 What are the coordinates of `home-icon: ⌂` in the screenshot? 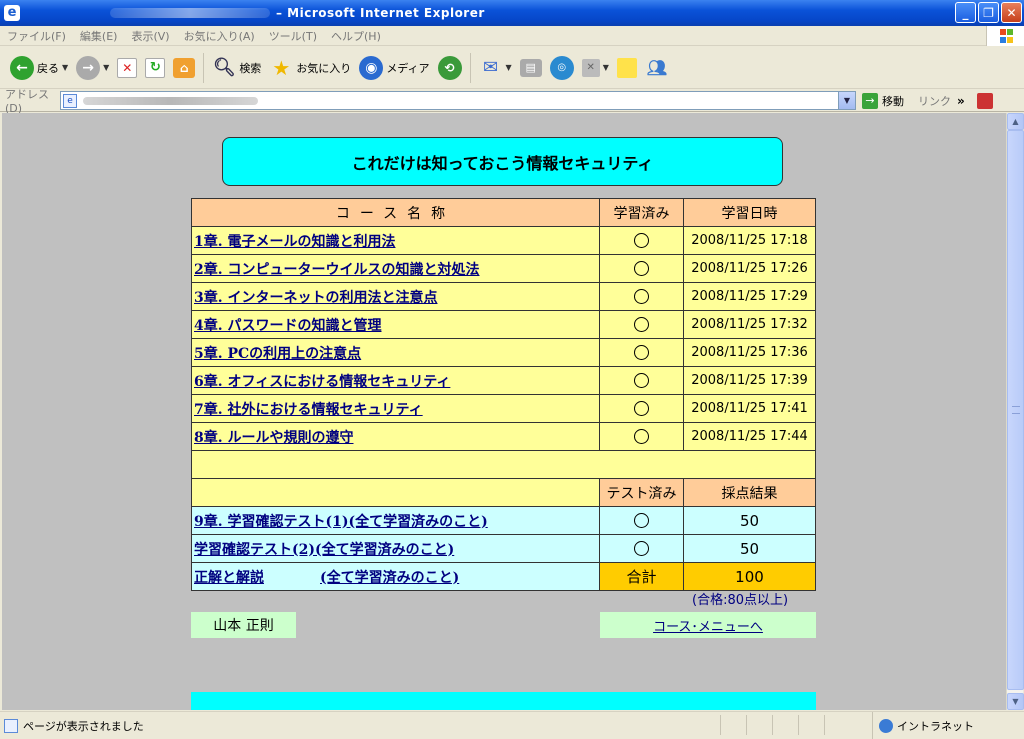 It's located at (184, 67).